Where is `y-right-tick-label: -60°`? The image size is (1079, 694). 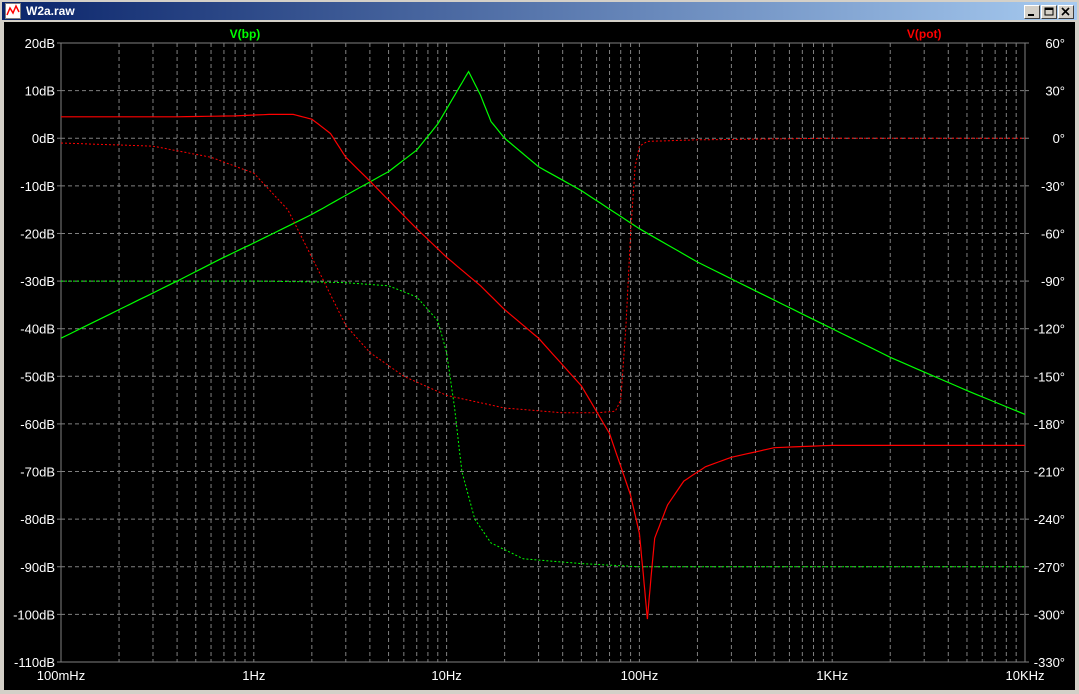 y-right-tick-label: -60° is located at coordinates (1053, 233).